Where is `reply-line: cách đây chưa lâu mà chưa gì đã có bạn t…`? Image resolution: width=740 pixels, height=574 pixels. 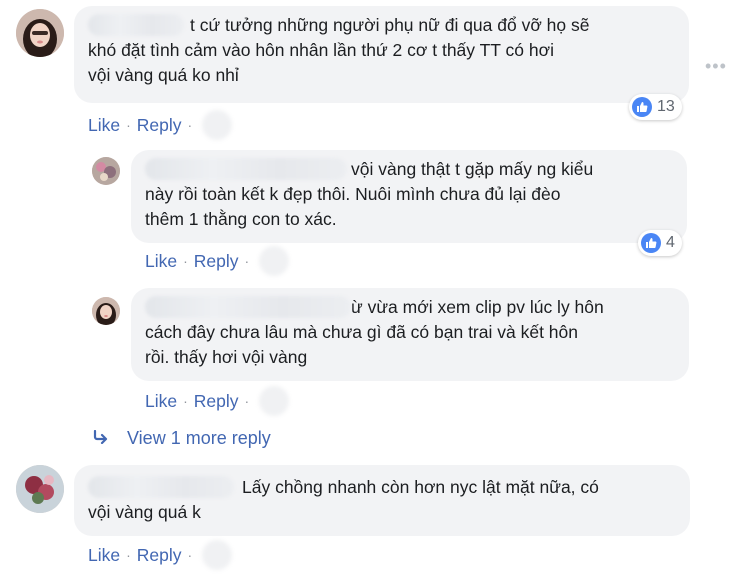
reply-line: cách đây chưa lâu mà chưa gì đã có bạn t… is located at coordinates (361, 332).